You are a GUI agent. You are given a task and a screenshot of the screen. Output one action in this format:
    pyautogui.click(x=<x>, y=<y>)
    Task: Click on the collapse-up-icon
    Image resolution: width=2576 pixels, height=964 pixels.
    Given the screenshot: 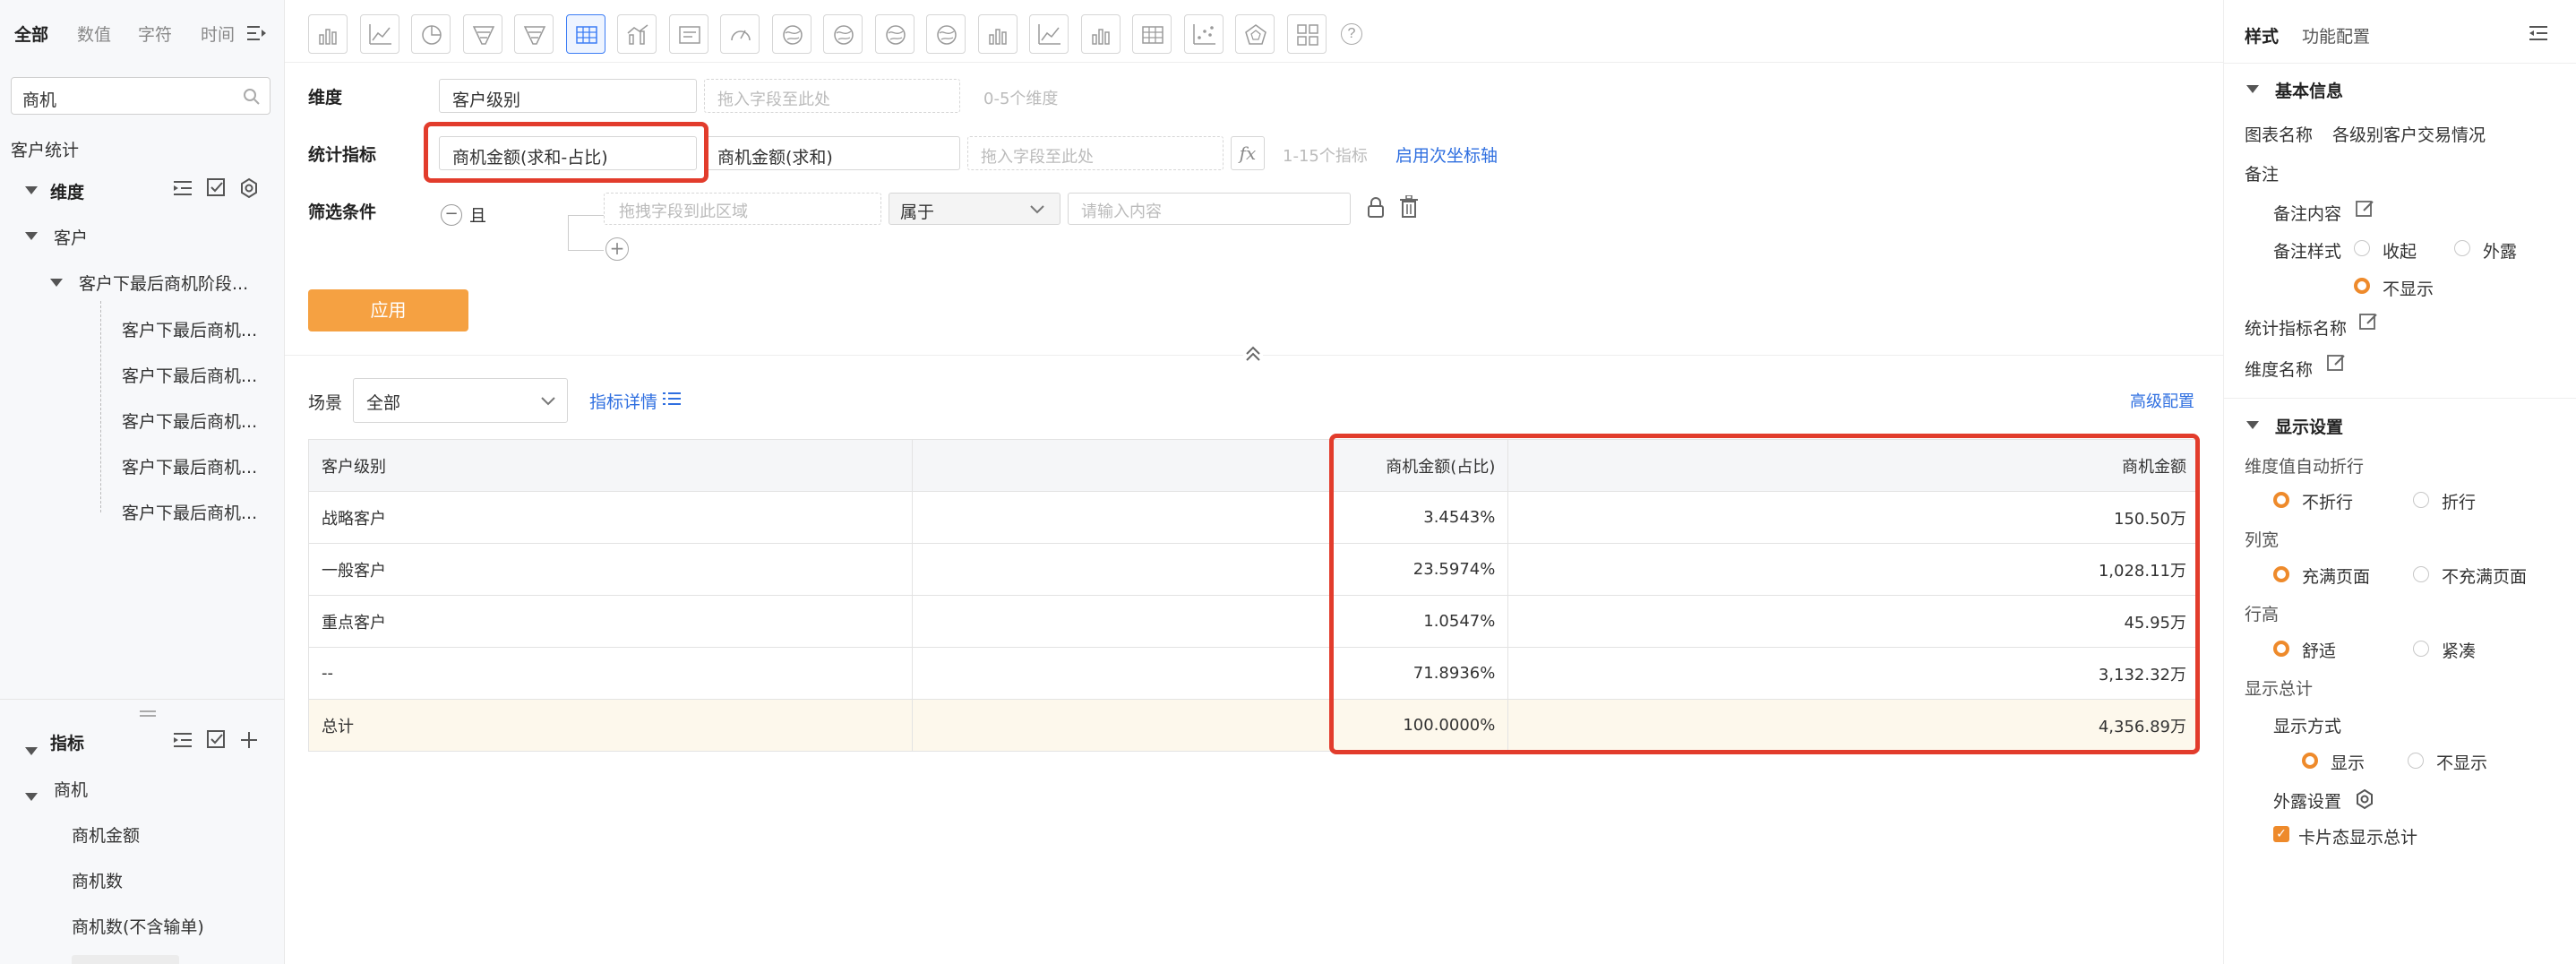 What is the action you would take?
    pyautogui.click(x=1253, y=354)
    